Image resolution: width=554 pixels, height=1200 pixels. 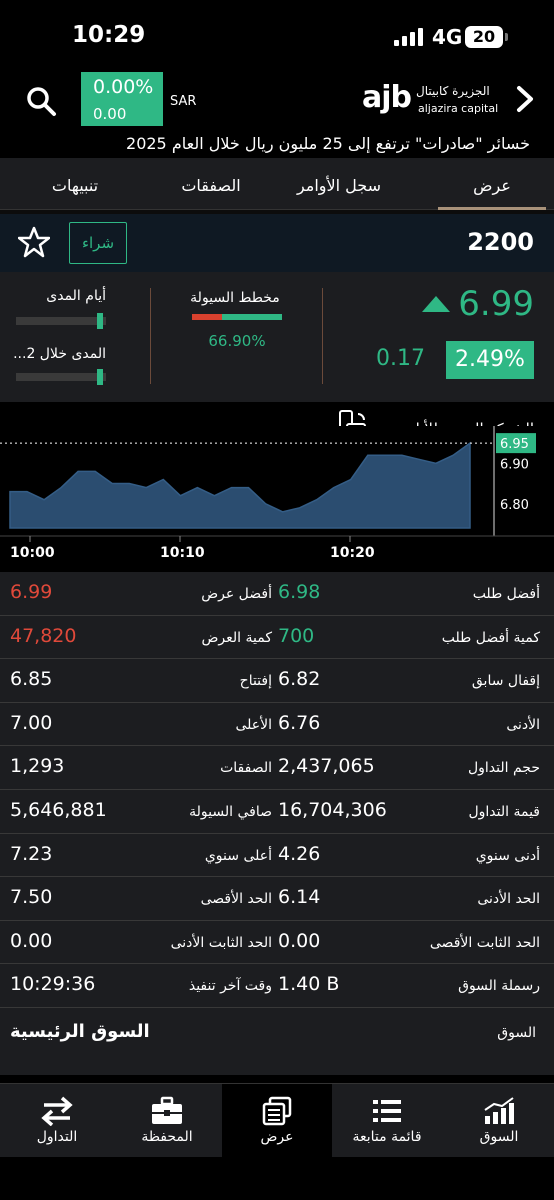 I want to click on nav-portfolio: المحفظة, so click(x=167, y=1121).